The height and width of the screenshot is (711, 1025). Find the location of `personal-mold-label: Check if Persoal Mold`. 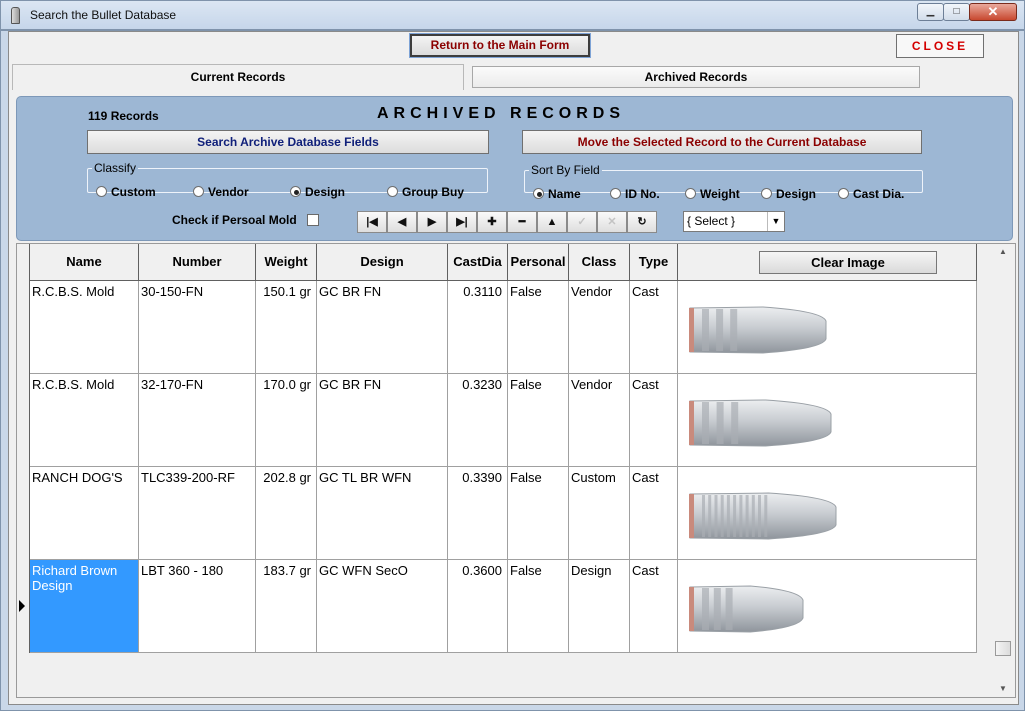

personal-mold-label: Check if Persoal Mold is located at coordinates (234, 220).